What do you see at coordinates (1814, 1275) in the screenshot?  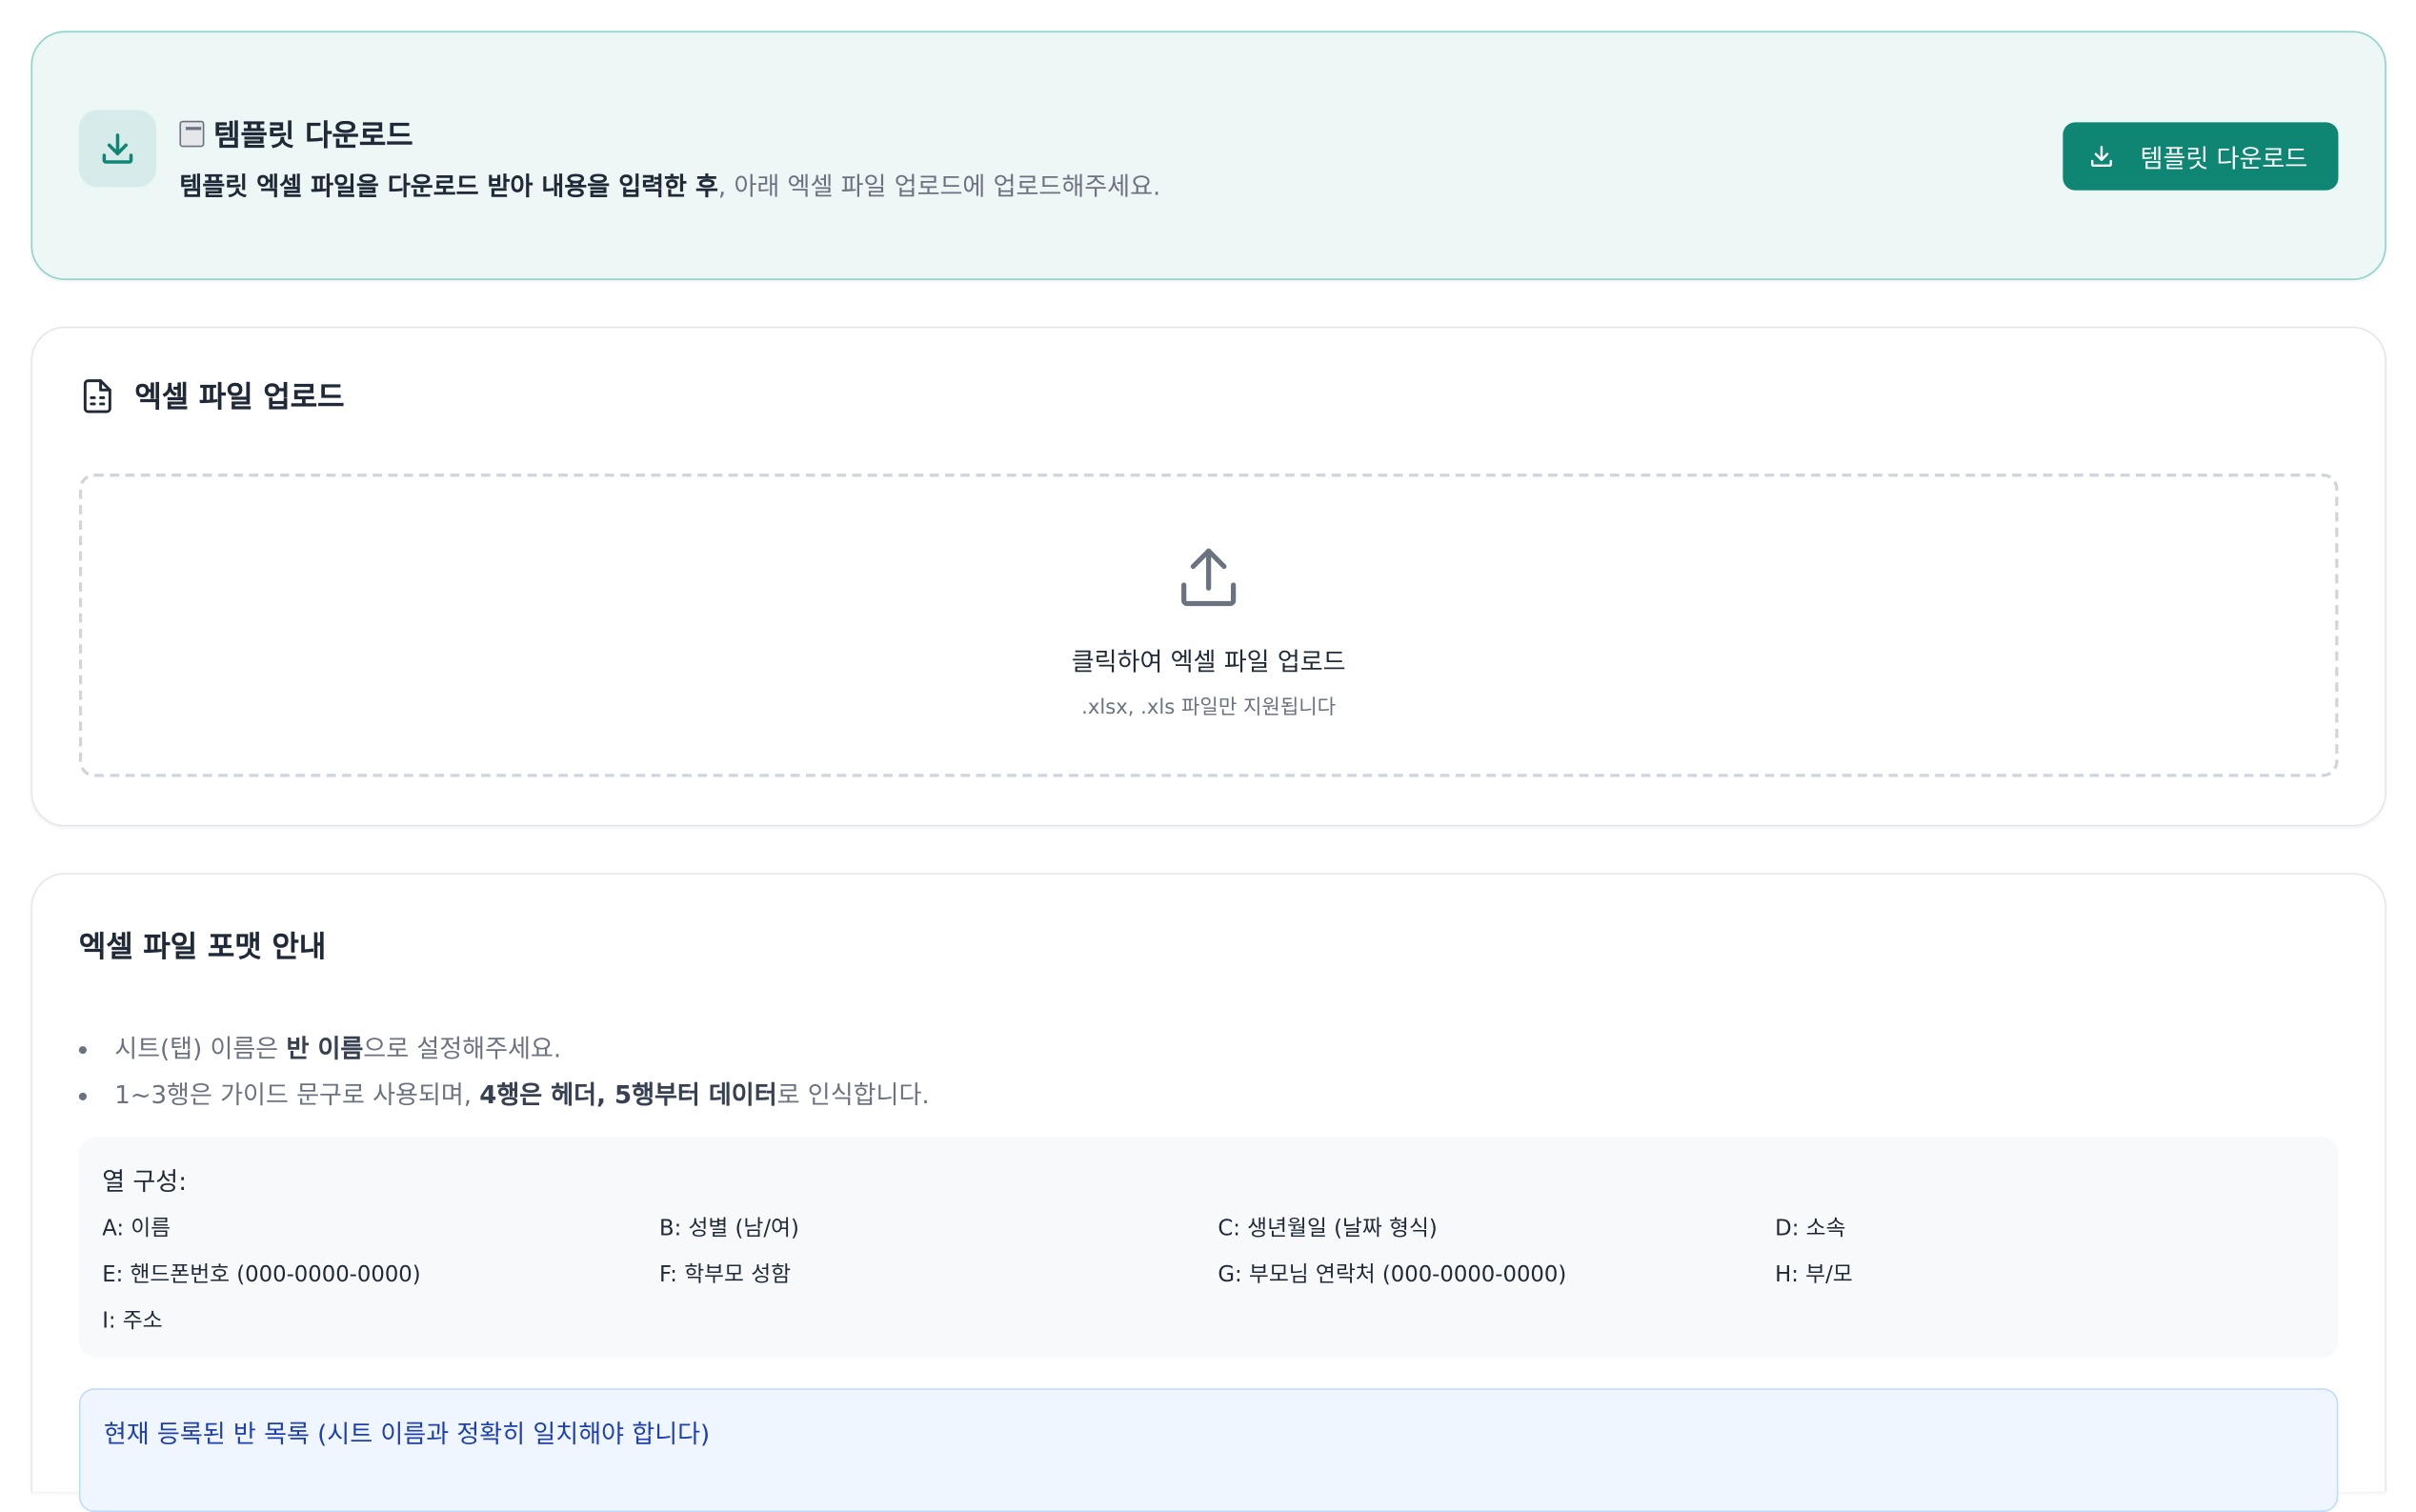 I see `column-item: H: 부/모` at bounding box center [1814, 1275].